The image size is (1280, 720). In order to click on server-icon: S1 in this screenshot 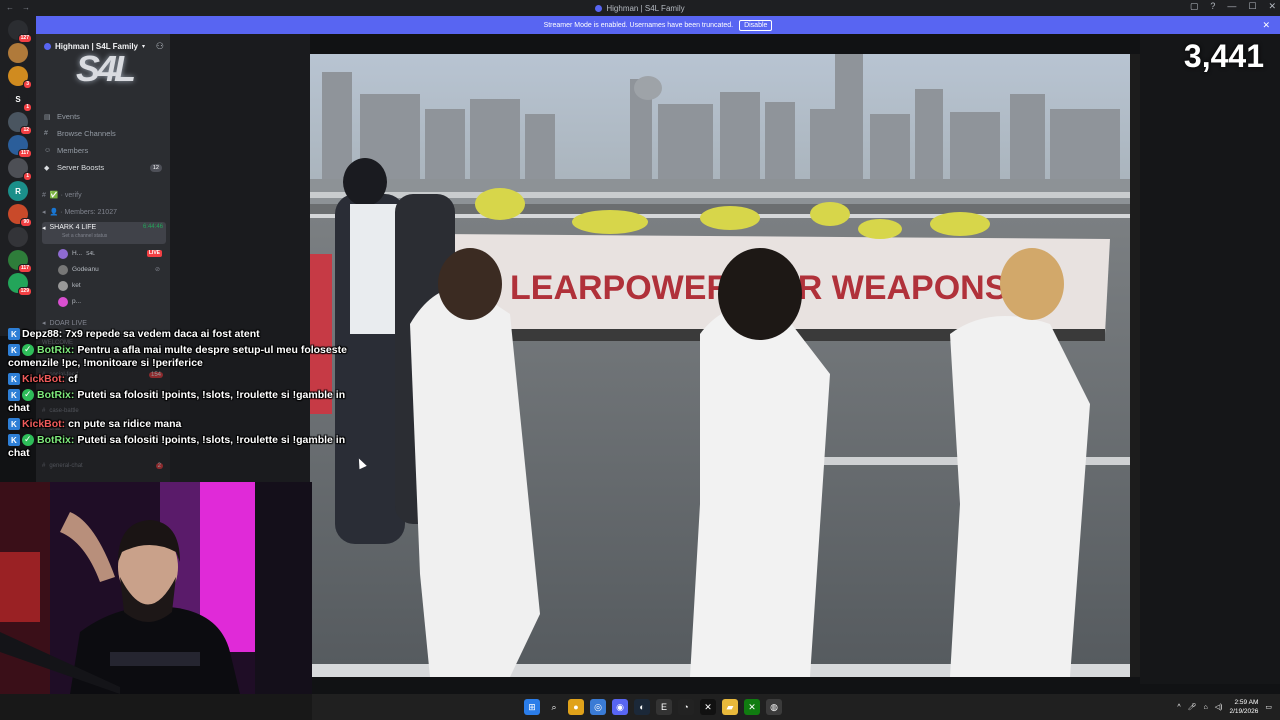, I will do `click(20, 100)`.